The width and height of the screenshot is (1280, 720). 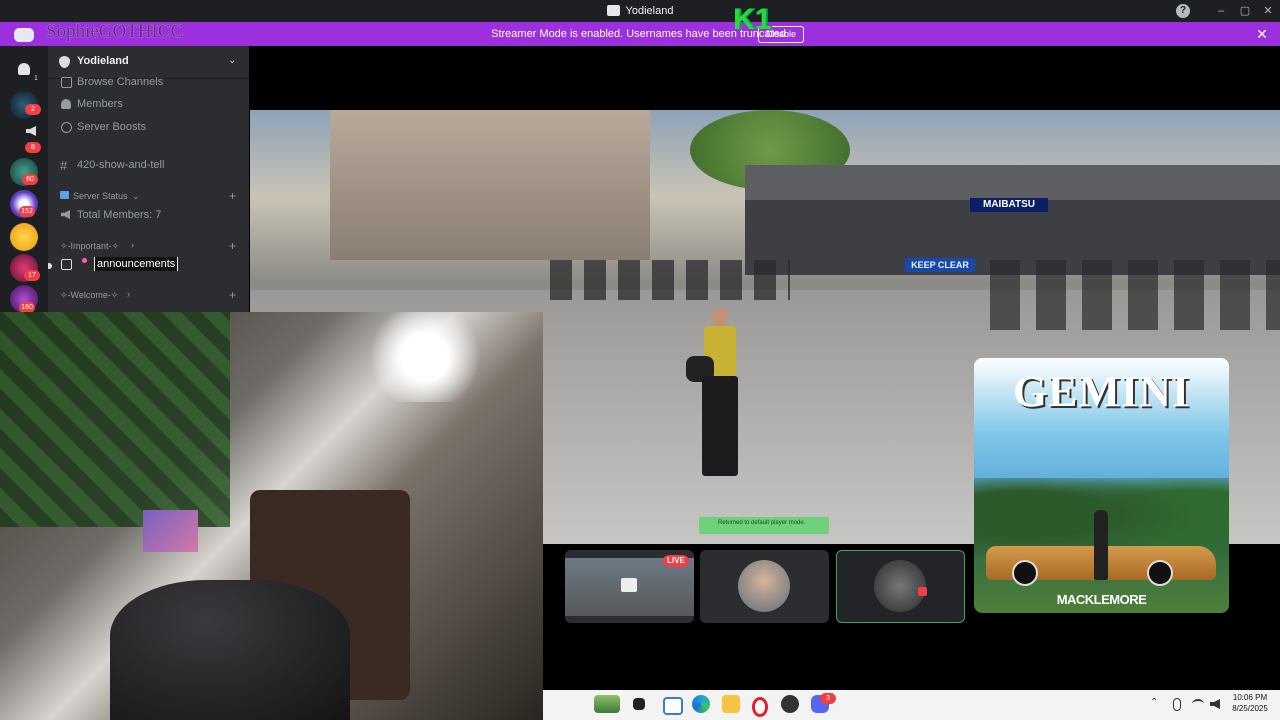 I want to click on motorcycles-right, so click(x=1135, y=295).